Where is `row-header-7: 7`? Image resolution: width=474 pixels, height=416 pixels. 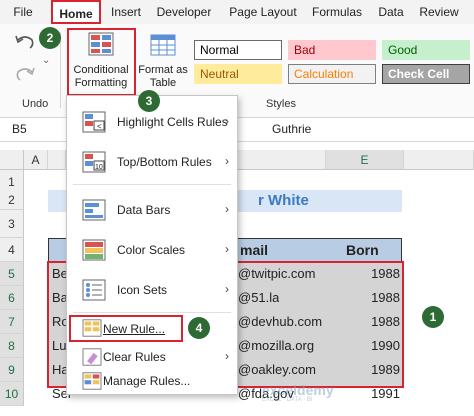 row-header-7: 7 is located at coordinates (12, 322).